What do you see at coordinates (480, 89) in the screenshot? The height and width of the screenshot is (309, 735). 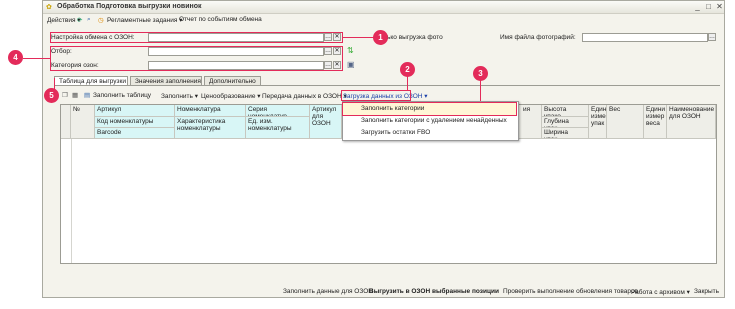 I see `callout-3-line` at bounding box center [480, 89].